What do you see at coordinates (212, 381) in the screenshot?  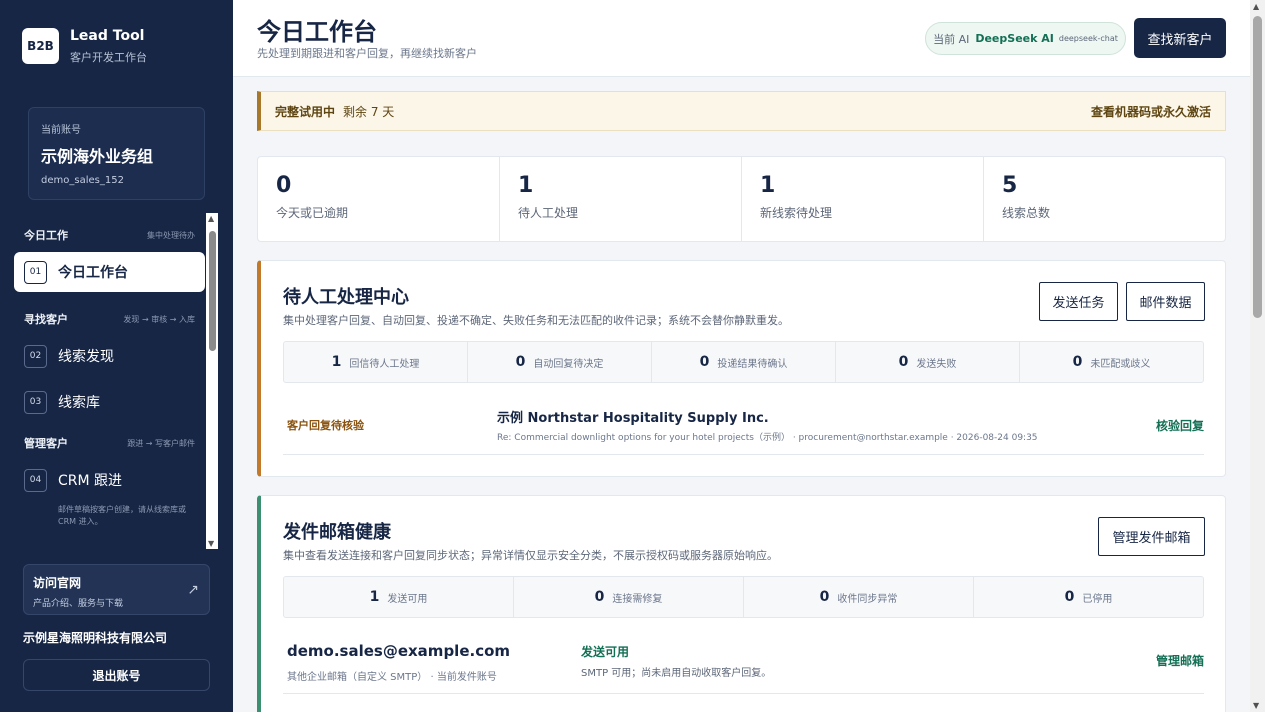 I see `sidebar-scrollbar: ▲ ▼` at bounding box center [212, 381].